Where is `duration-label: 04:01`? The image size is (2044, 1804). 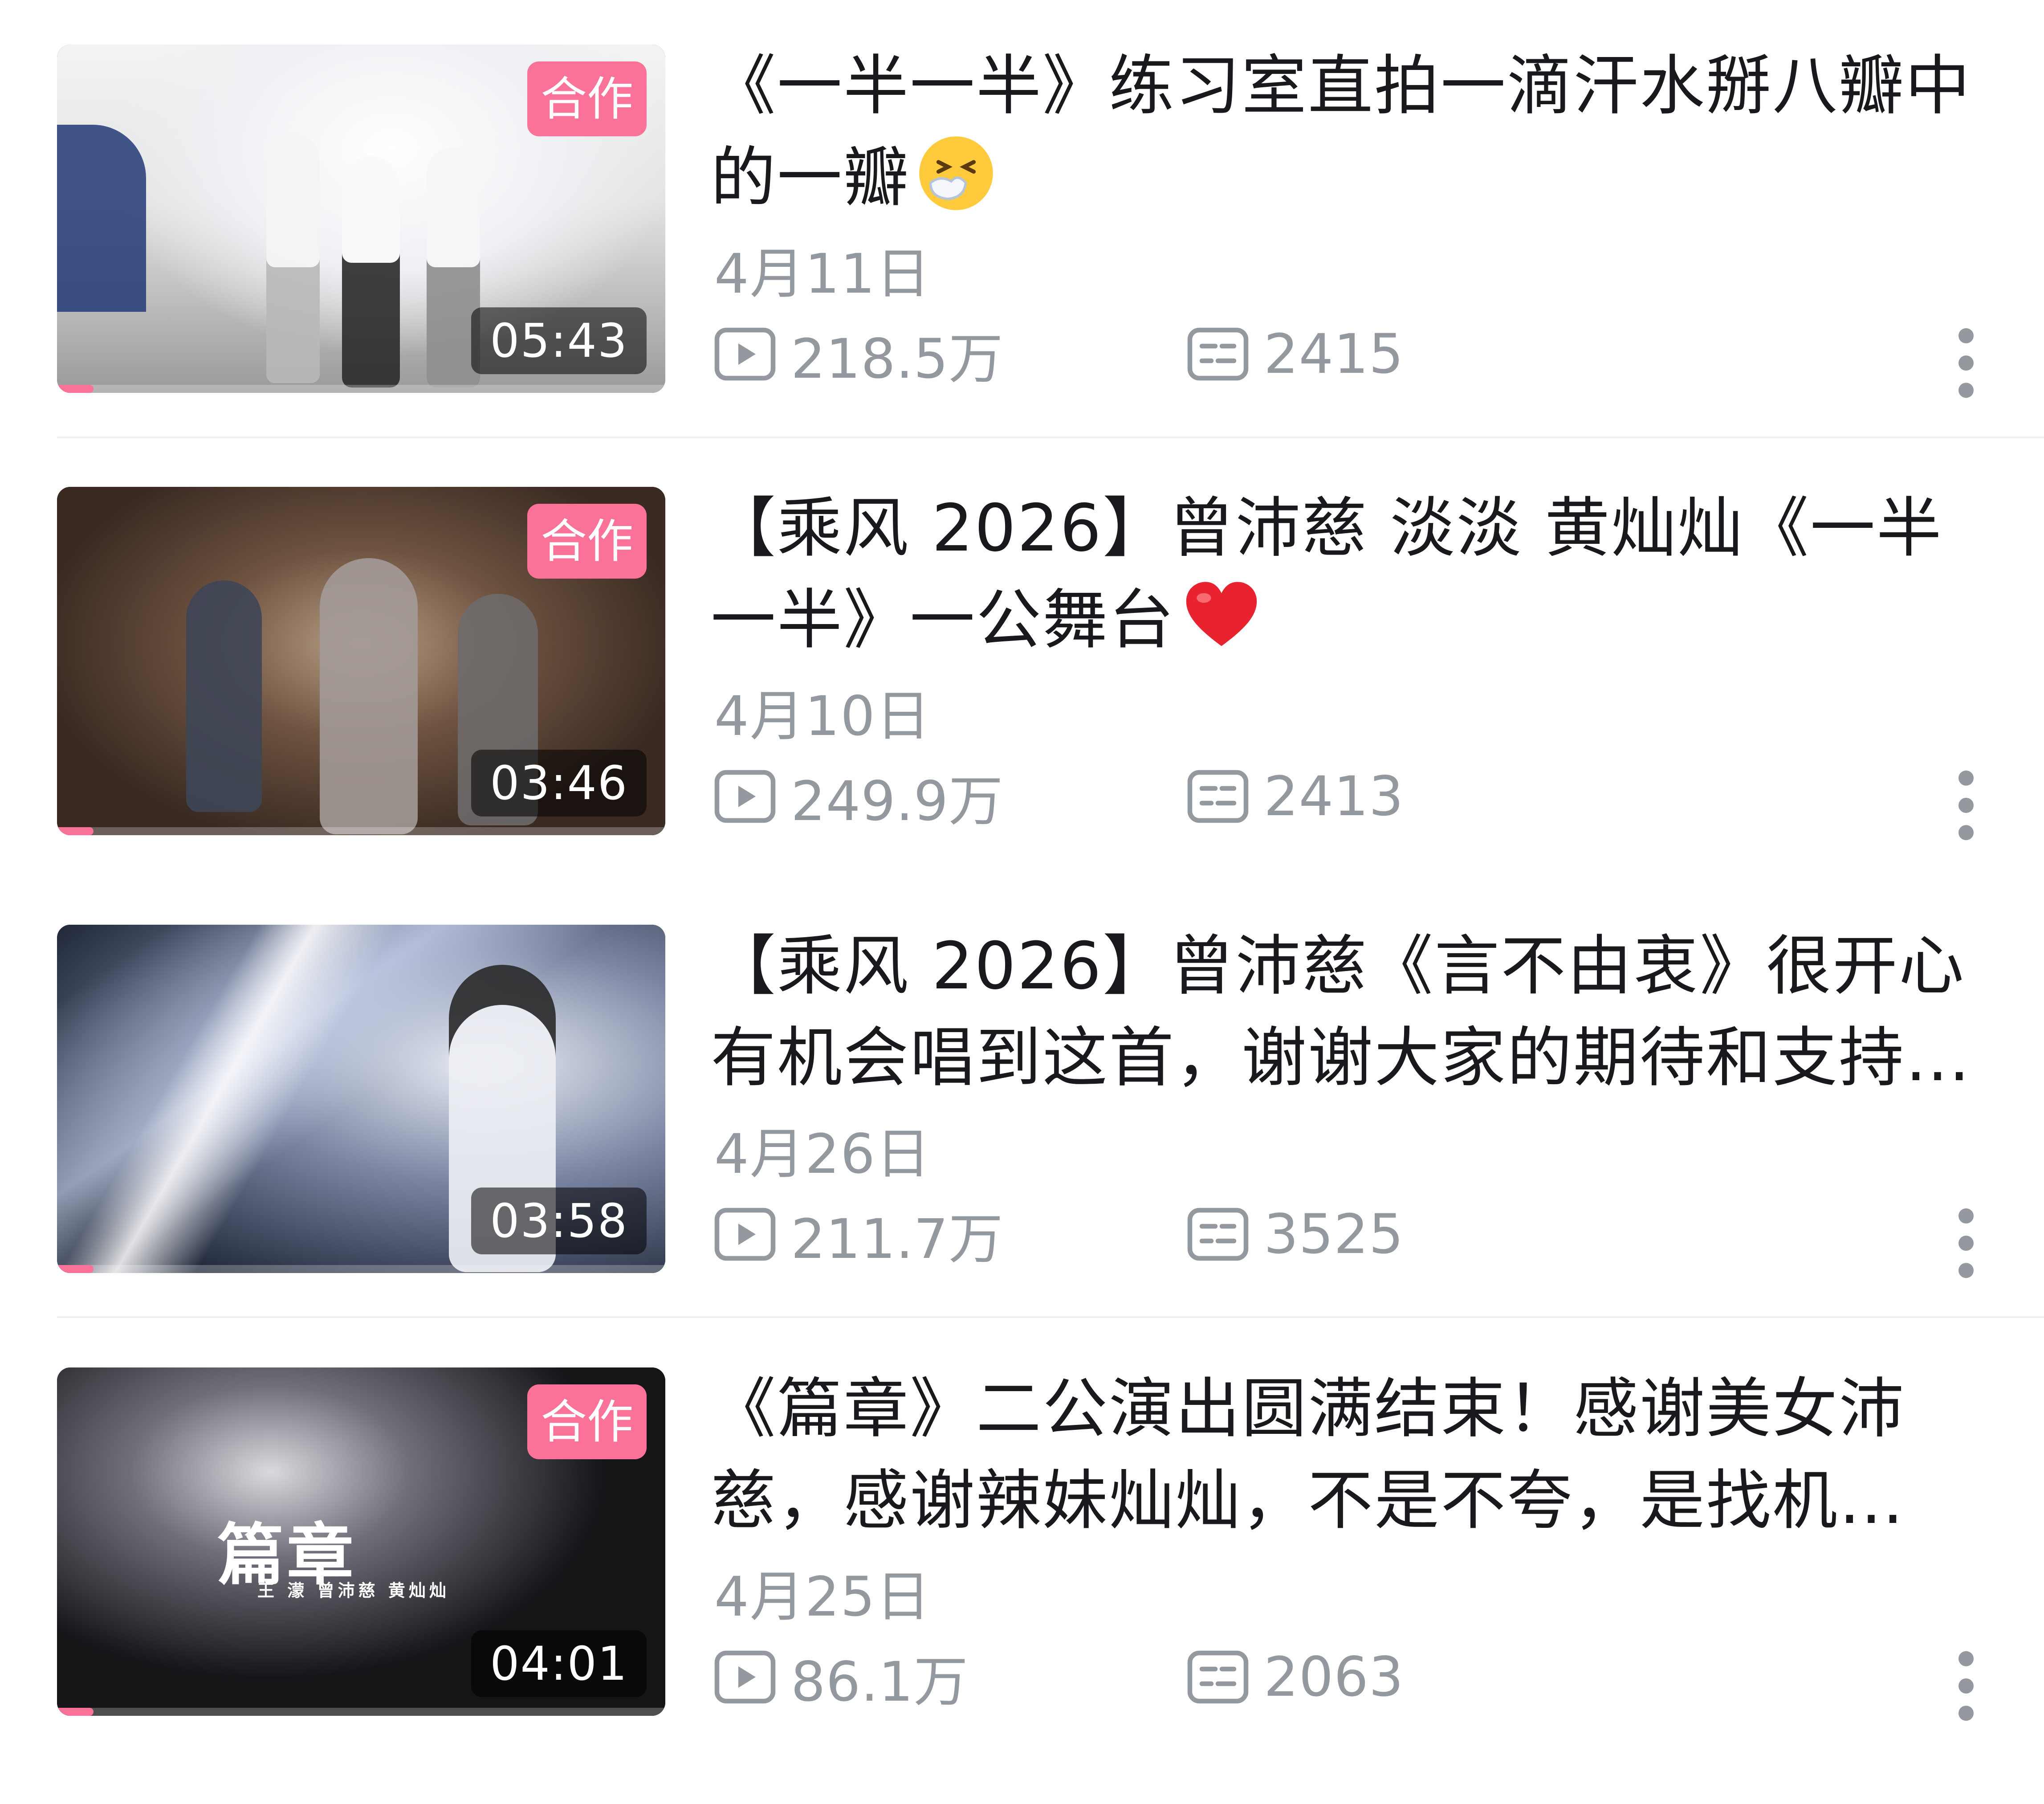 duration-label: 04:01 is located at coordinates (559, 1663).